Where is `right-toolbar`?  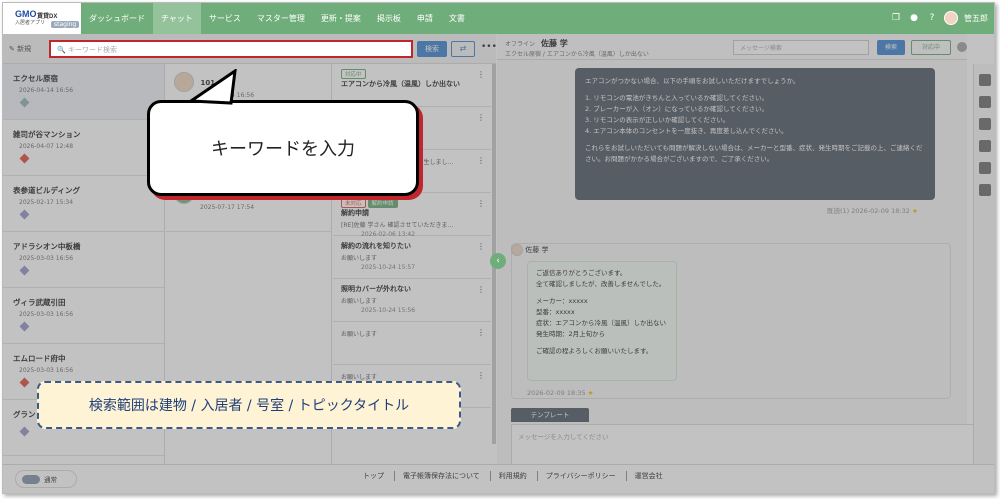 right-toolbar is located at coordinates (983, 264).